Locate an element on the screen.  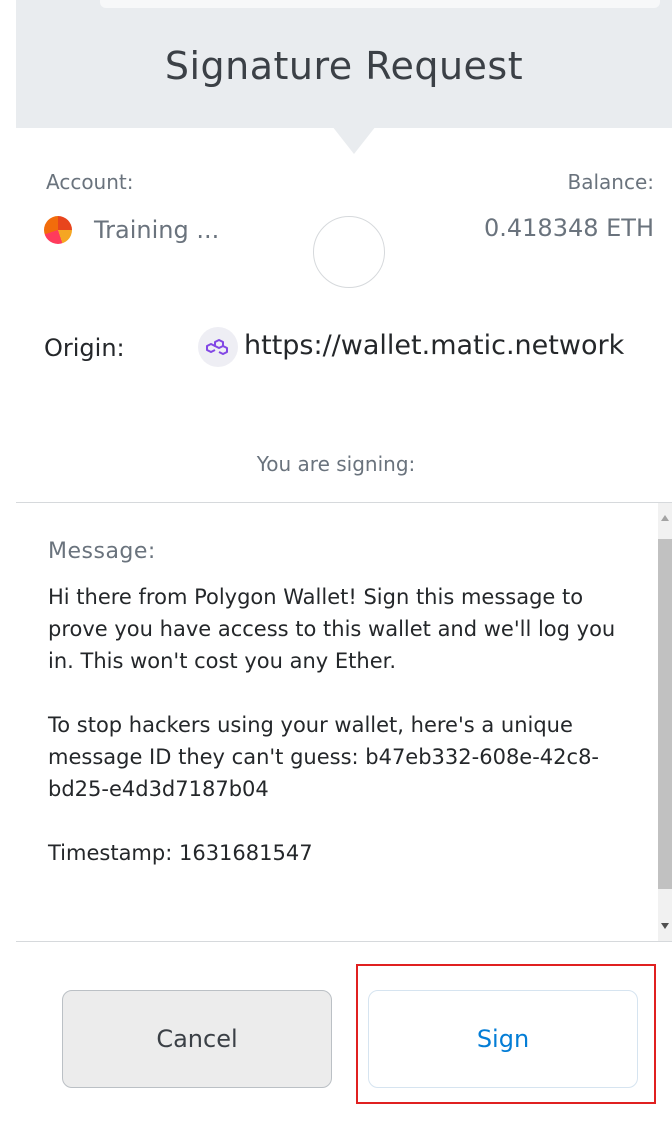
cancel-button: Cancel is located at coordinates (197, 1039).